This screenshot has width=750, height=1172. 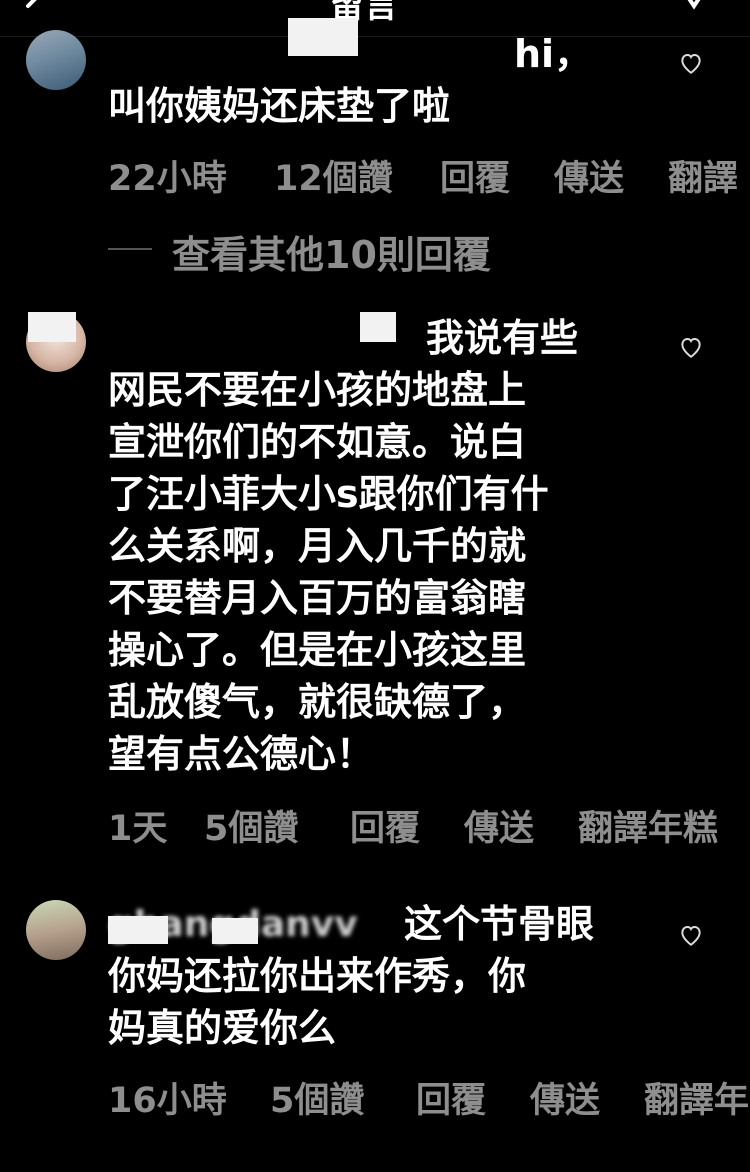 I want to click on translate-button: 翻譯, so click(x=703, y=175).